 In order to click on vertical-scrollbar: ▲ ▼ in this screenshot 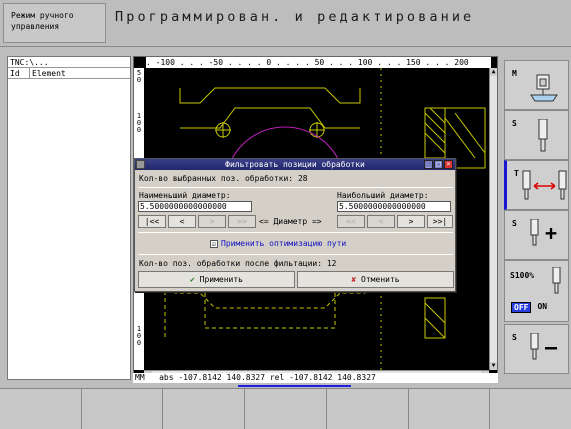, I will do `click(493, 219)`.